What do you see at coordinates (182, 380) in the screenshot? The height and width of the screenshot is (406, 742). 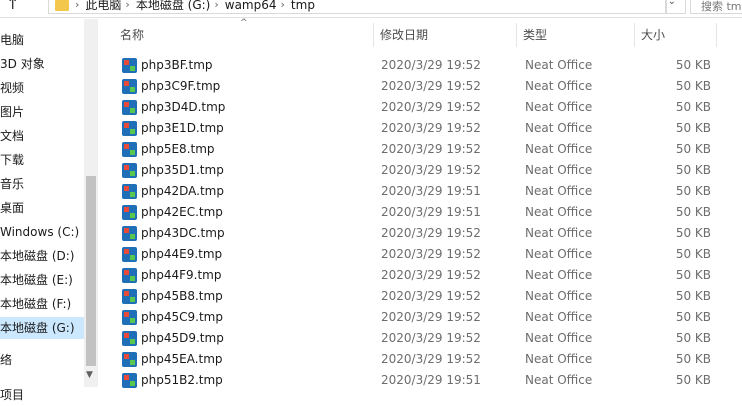 I see `file-name: php51B2.tmp` at bounding box center [182, 380].